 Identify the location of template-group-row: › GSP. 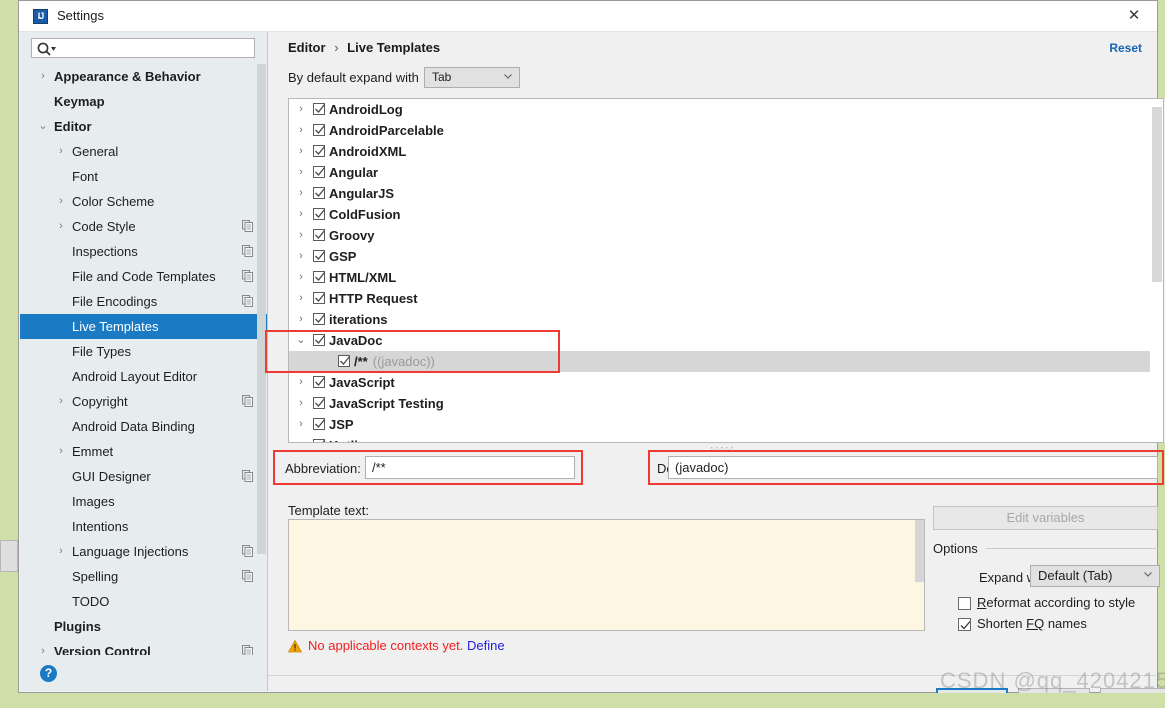
(726, 256).